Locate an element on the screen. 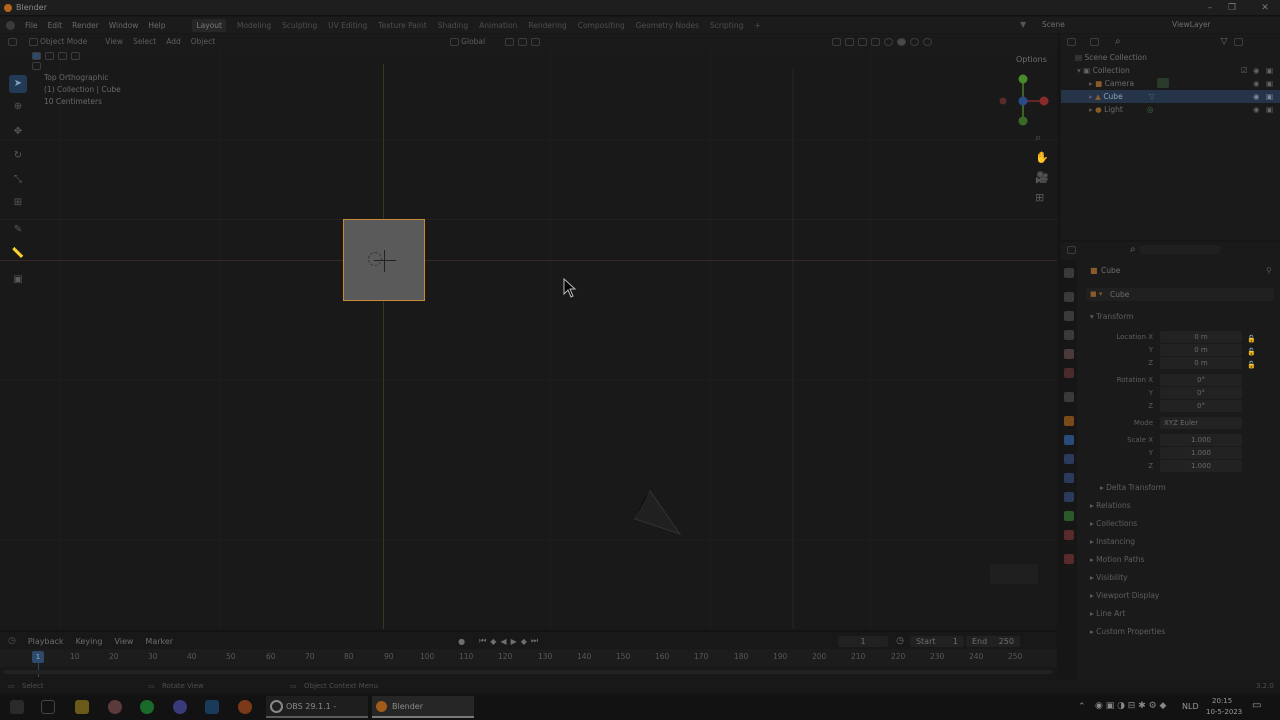  snap-icon is located at coordinates (523, 41).